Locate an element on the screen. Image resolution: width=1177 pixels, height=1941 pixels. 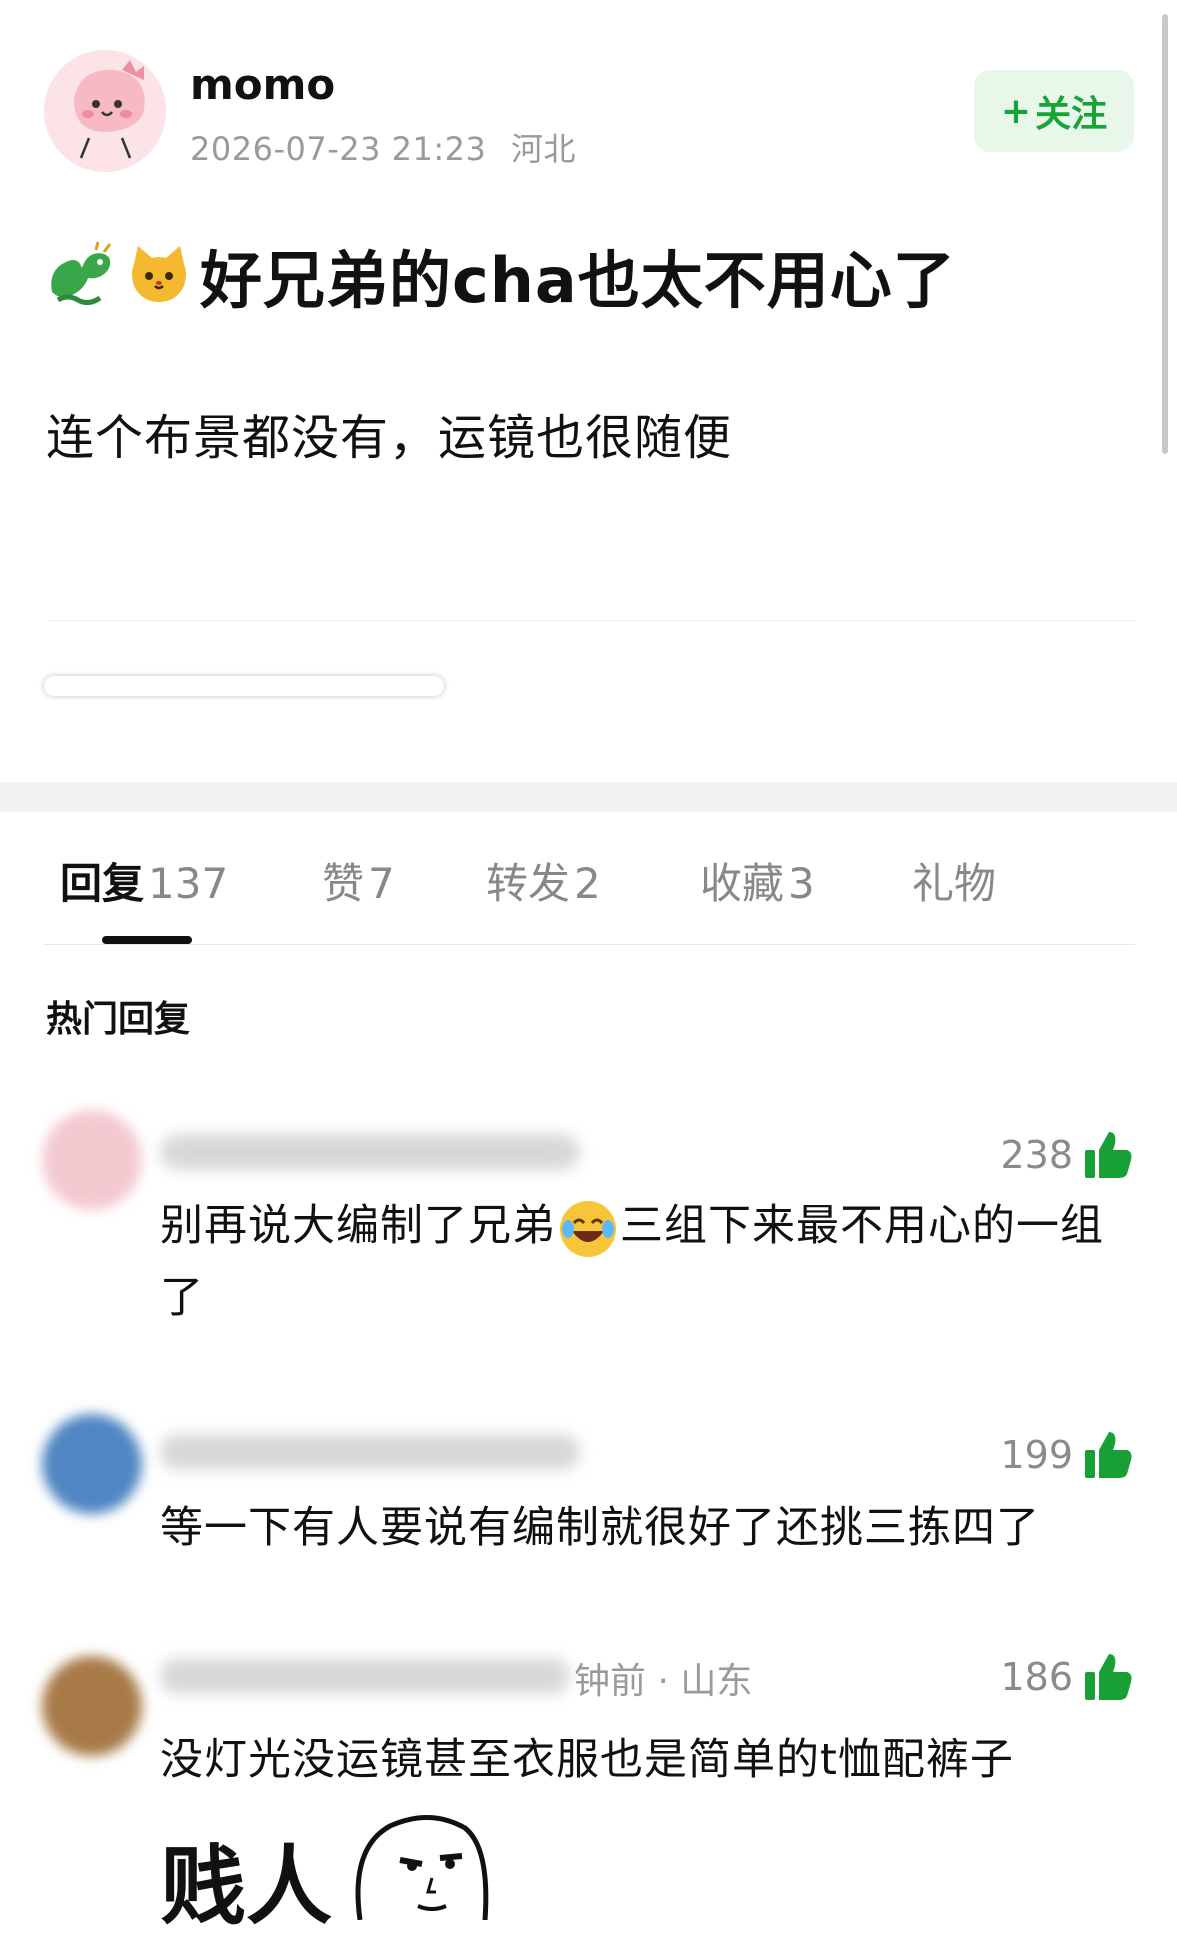
tab-gifts: 礼物 is located at coordinates (954, 880).